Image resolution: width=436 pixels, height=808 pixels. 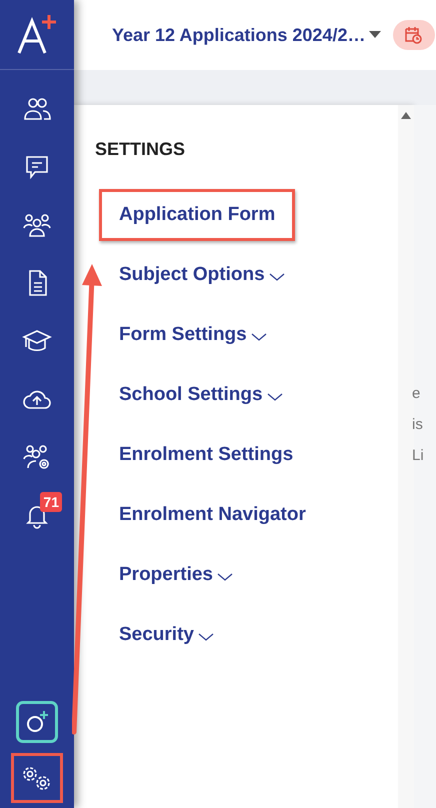 I want to click on menu-item: Application Form, so click(x=197, y=215).